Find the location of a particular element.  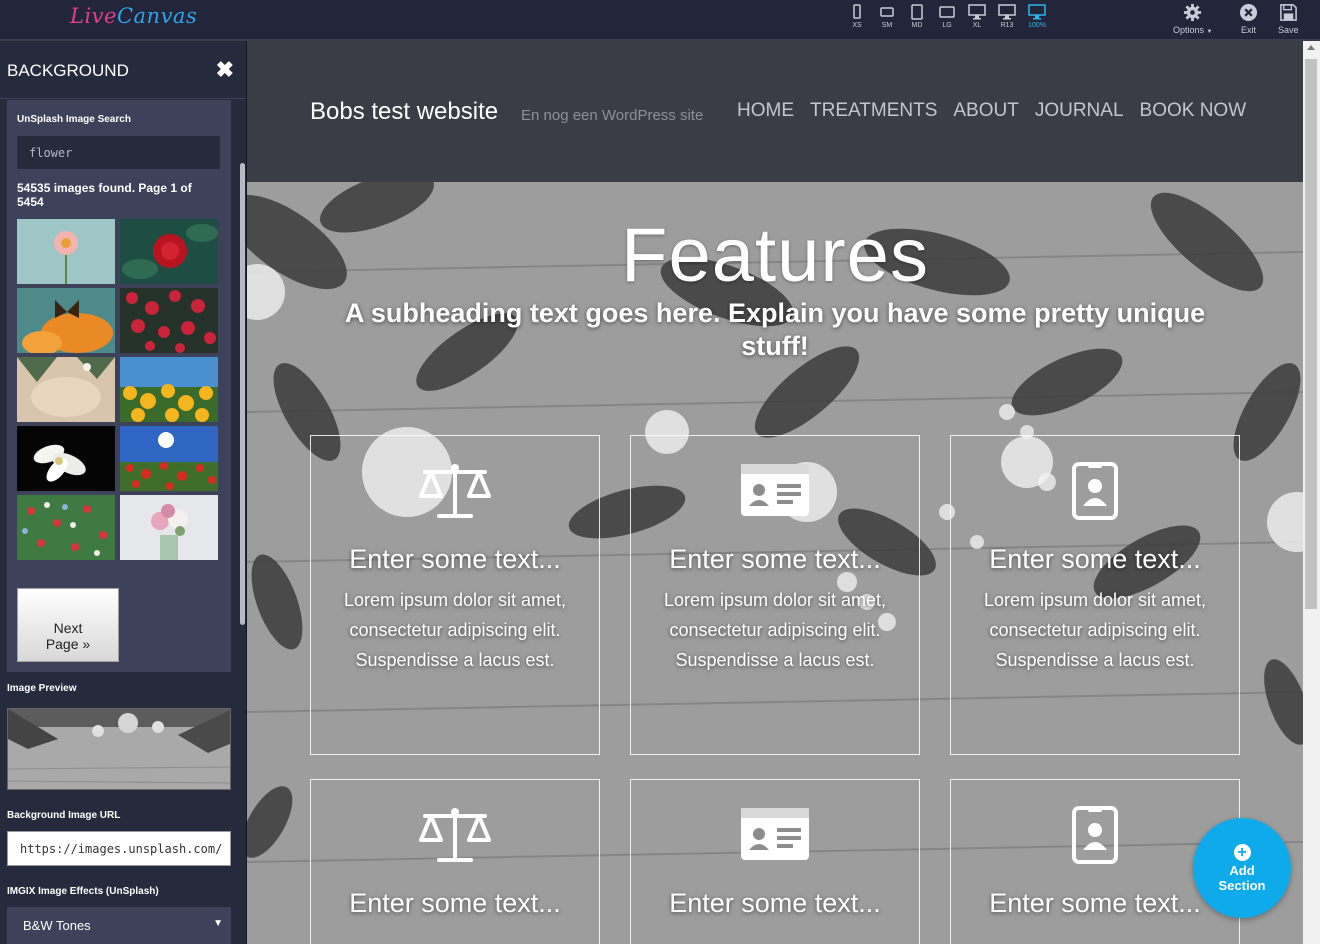

save-label: Save is located at coordinates (1288, 30).